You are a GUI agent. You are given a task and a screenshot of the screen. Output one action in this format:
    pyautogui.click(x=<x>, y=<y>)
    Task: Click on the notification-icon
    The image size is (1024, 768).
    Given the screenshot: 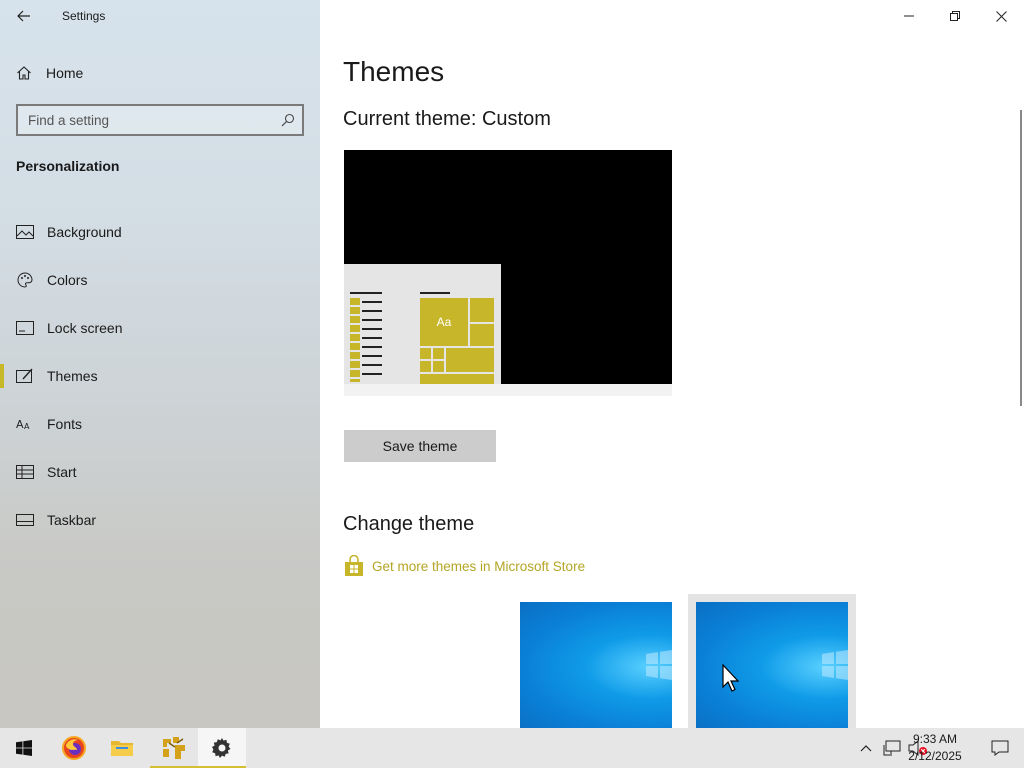 What is the action you would take?
    pyautogui.click(x=1000, y=748)
    